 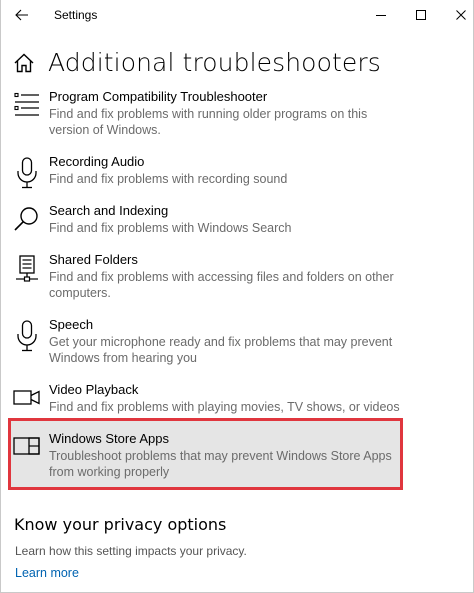 I want to click on network-folder-icon, so click(x=27, y=268).